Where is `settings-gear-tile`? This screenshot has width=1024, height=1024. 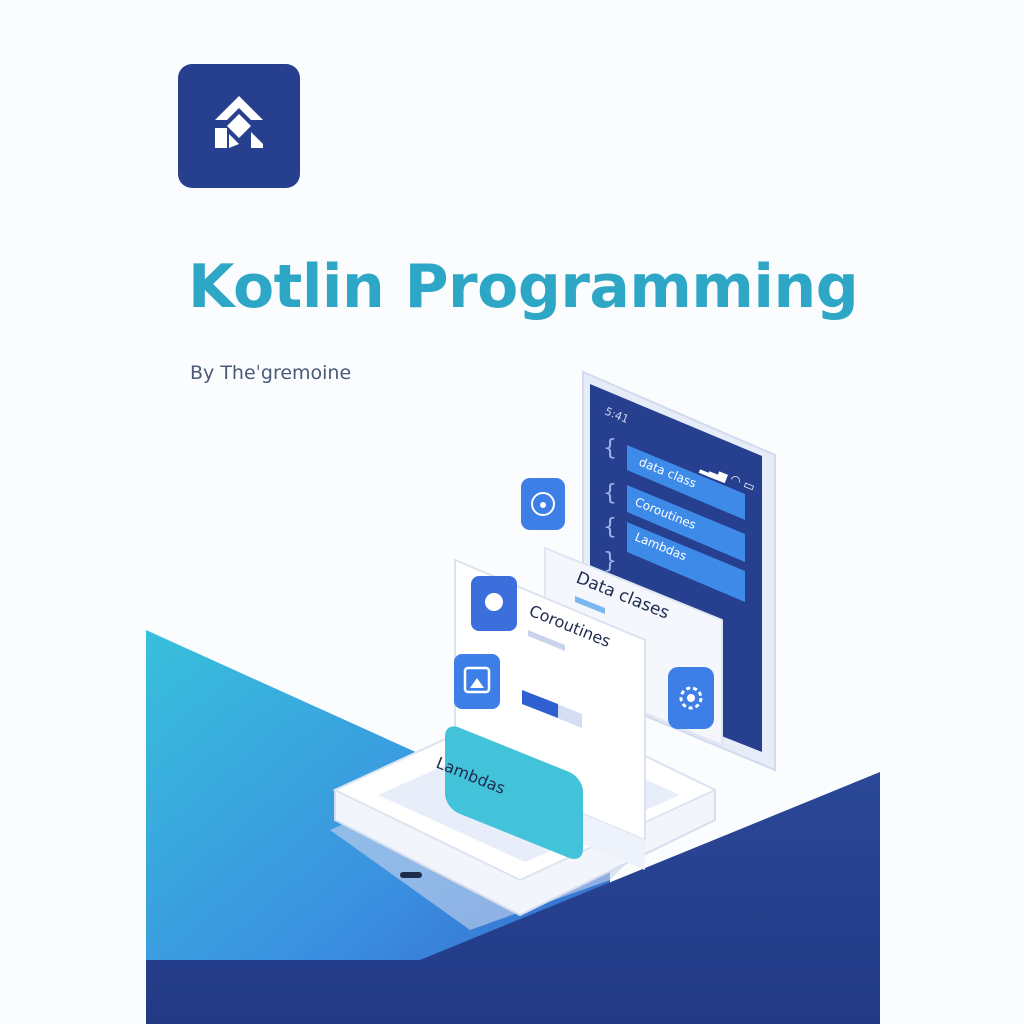
settings-gear-tile is located at coordinates (691, 698).